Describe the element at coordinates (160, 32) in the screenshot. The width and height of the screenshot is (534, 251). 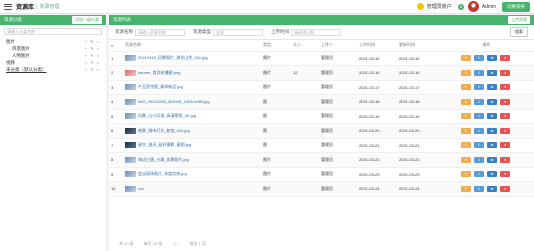
I see `name-input: 请输入资源名称` at that location.